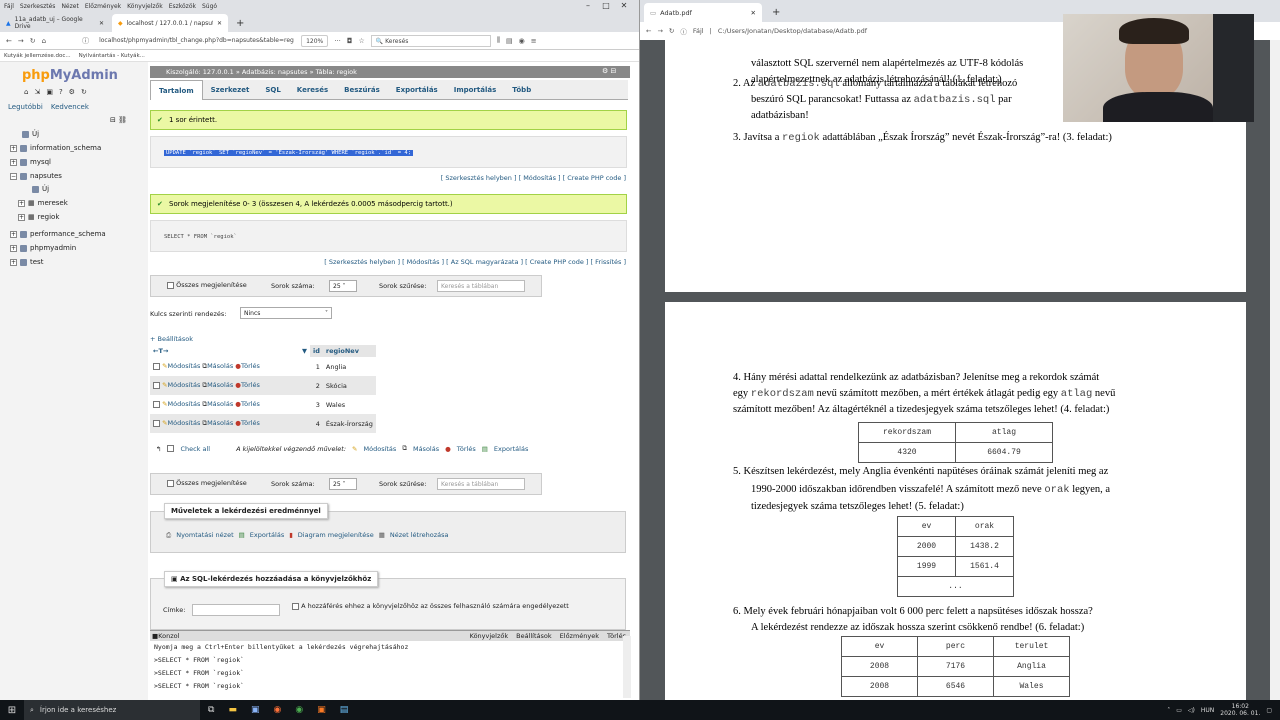 This screenshot has width=1280, height=720. What do you see at coordinates (70, 107) in the screenshot?
I see `favorites-tab: Kedvencek` at bounding box center [70, 107].